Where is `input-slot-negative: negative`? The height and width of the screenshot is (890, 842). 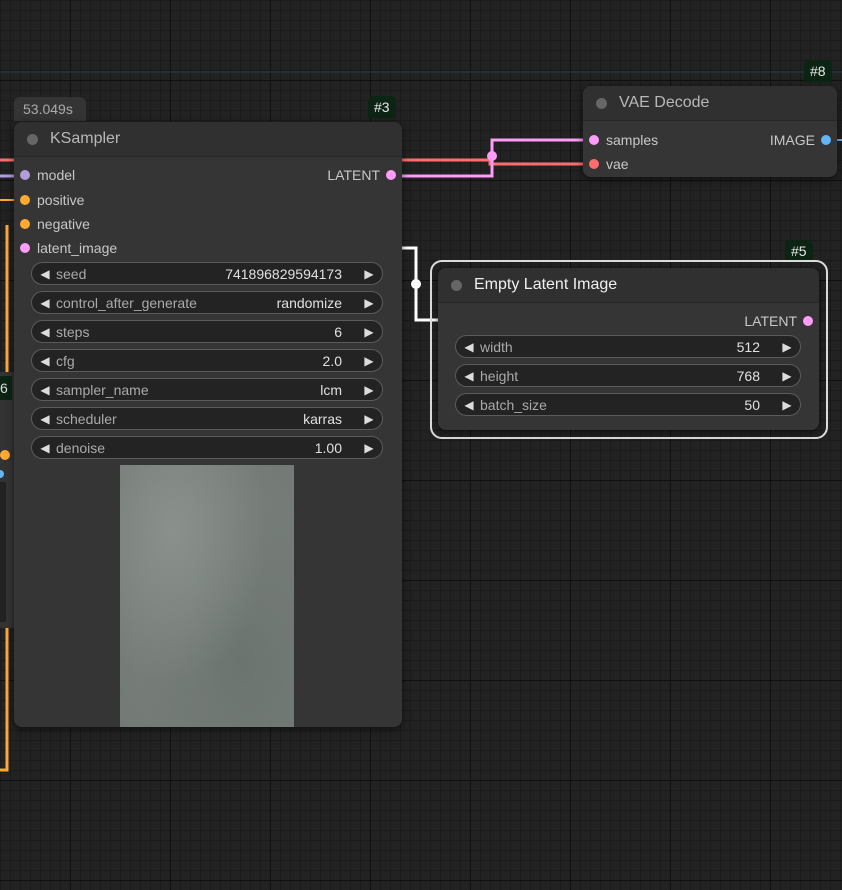
input-slot-negative: negative is located at coordinates (52, 224).